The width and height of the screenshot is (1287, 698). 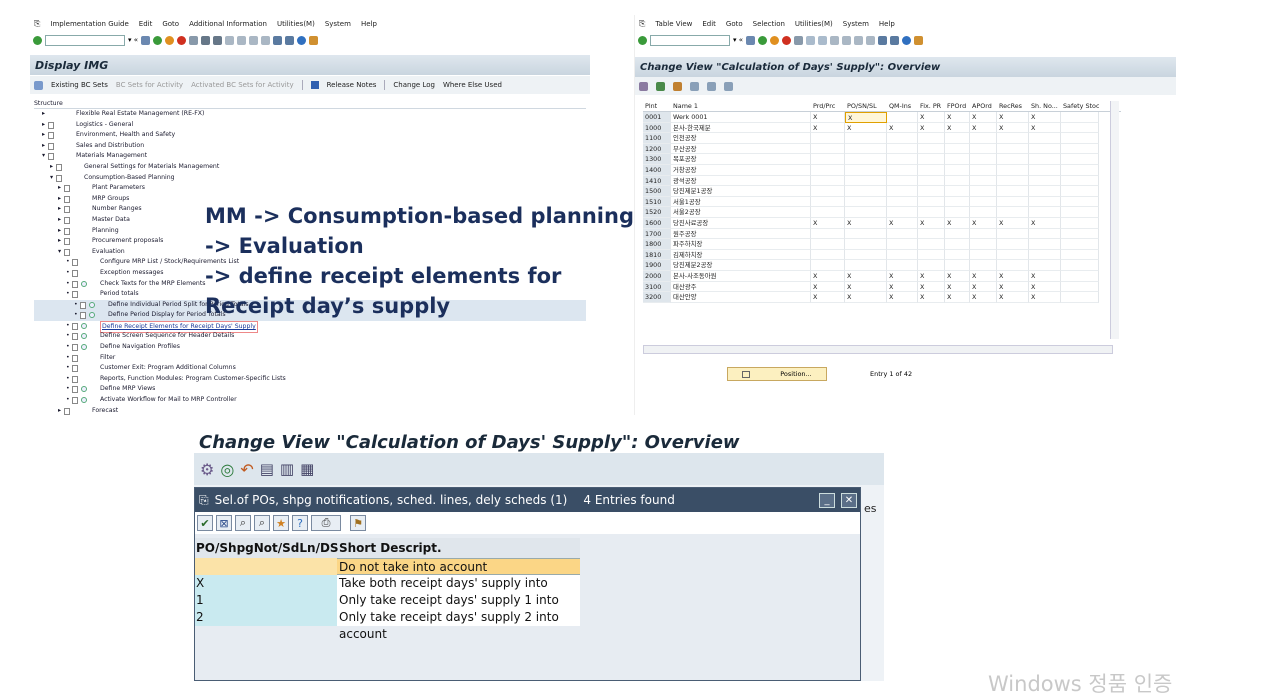 I want to click on table-row: 3100 대산광주 X X X X X X X X, so click(x=882, y=287).